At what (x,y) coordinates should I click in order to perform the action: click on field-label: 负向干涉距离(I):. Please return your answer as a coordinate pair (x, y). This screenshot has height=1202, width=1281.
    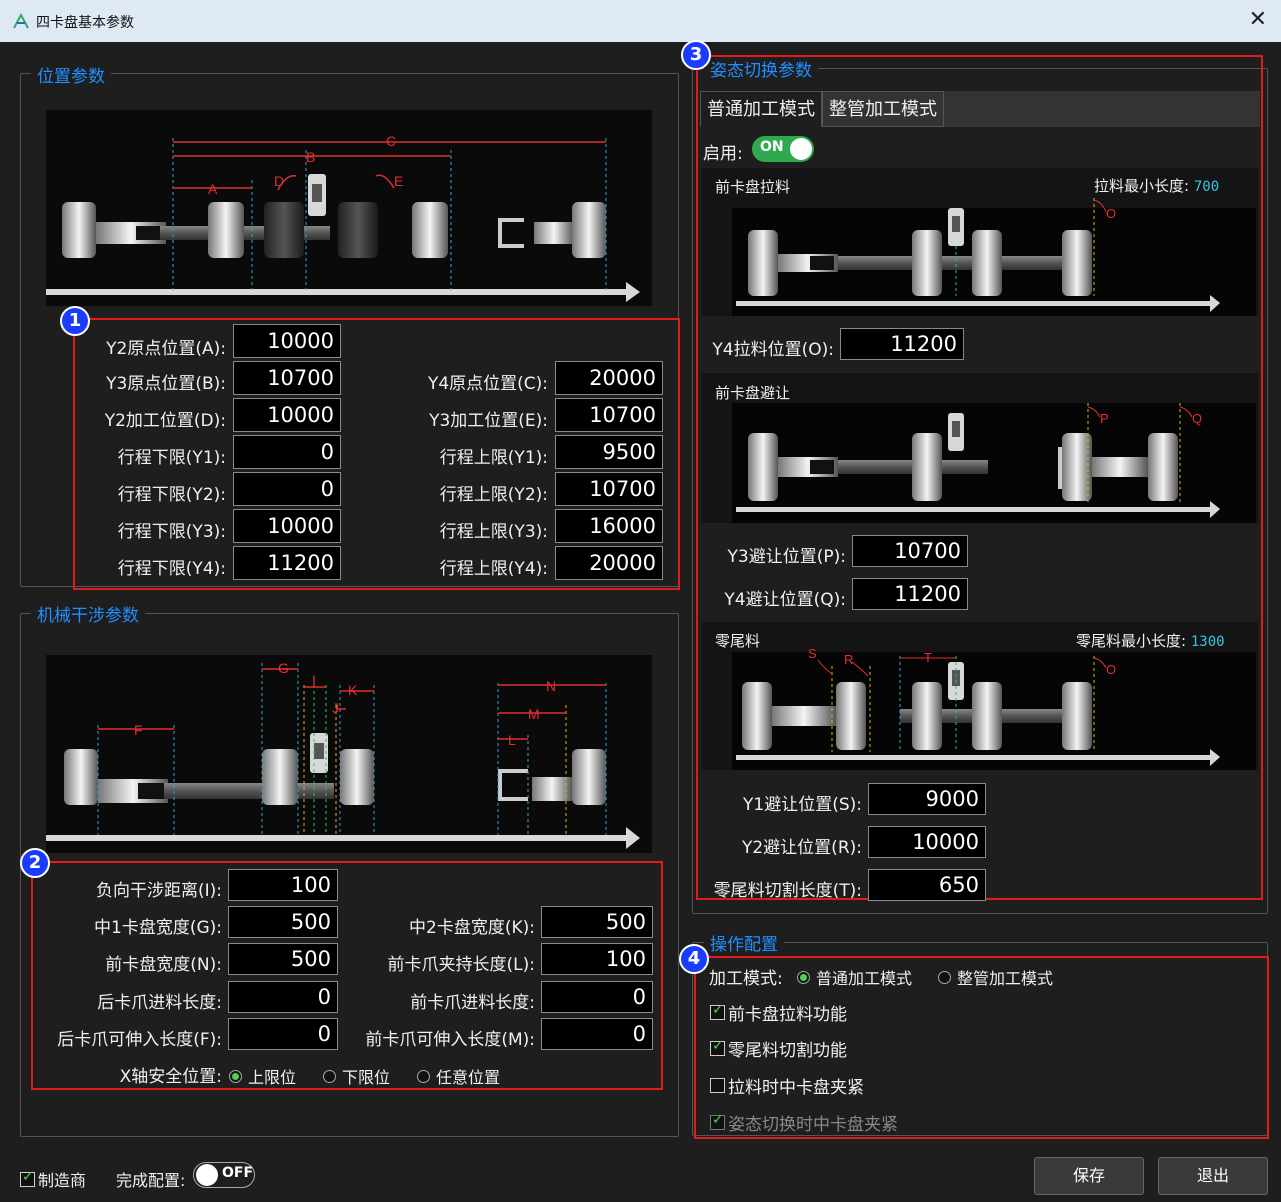
    Looking at the image, I should click on (158, 891).